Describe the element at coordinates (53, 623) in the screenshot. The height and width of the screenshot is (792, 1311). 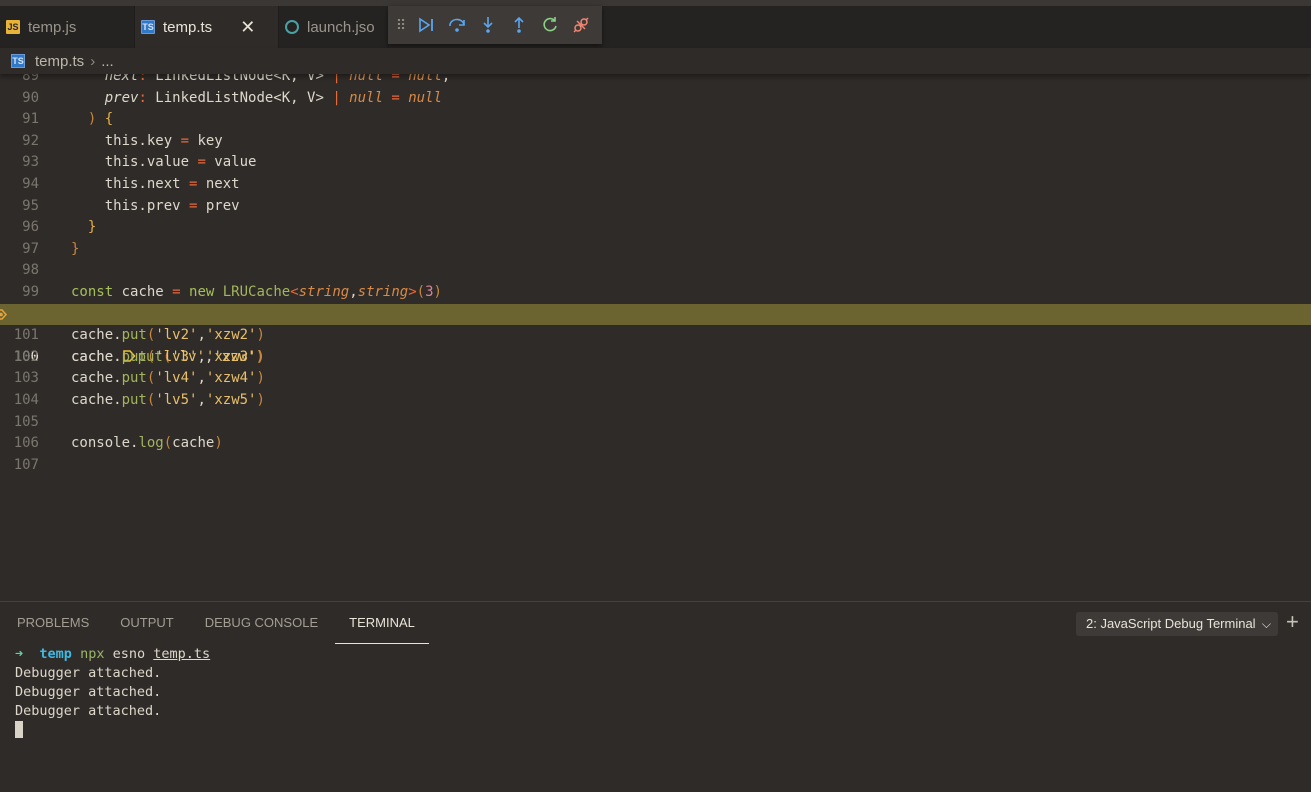
I see `tab-problems: PROBLEMS` at that location.